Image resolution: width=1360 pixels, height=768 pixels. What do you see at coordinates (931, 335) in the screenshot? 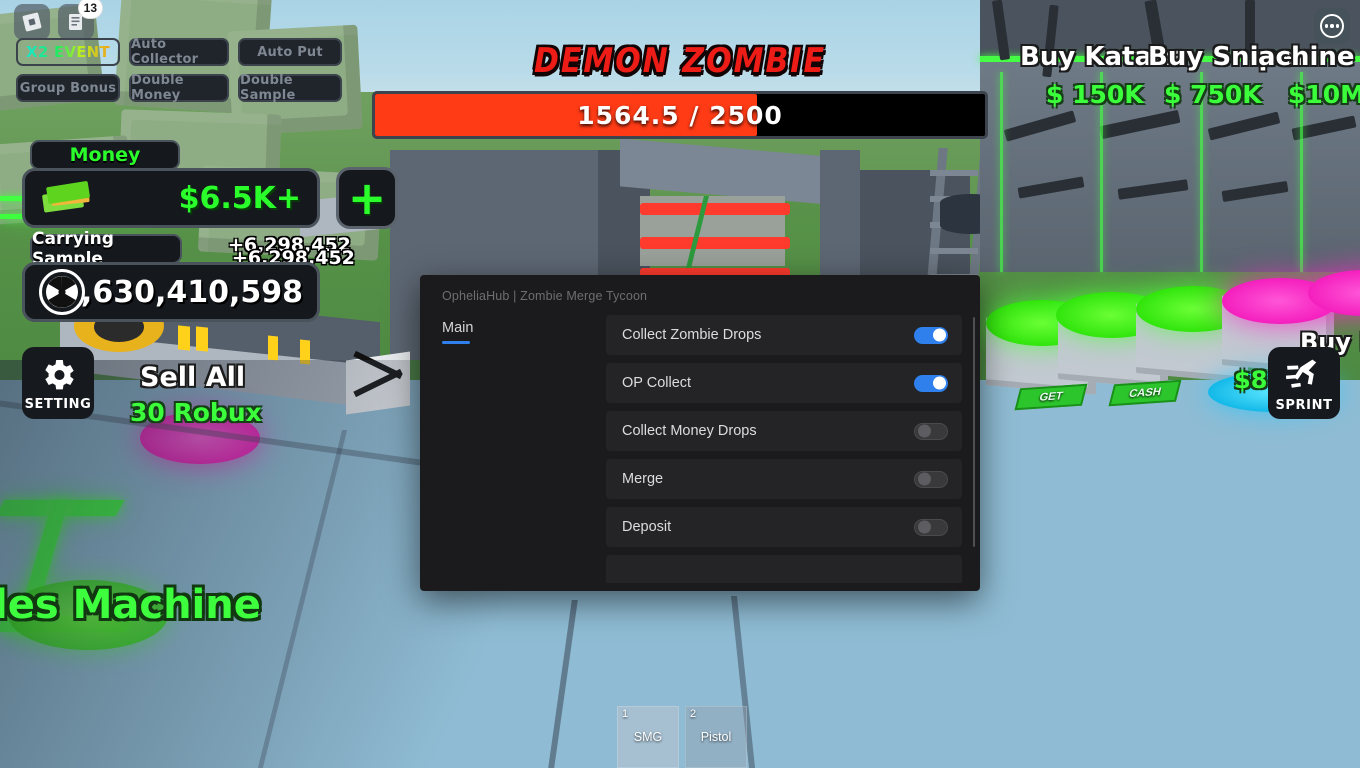
I see `toggle-collect-zombie-drops` at bounding box center [931, 335].